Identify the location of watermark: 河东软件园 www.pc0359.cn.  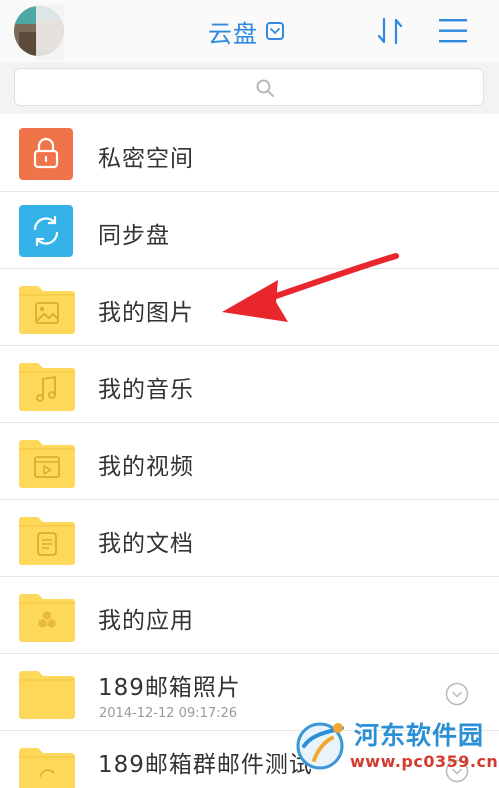
(394, 751).